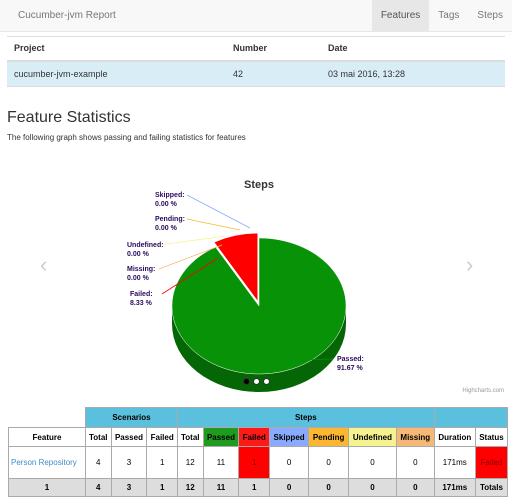 The width and height of the screenshot is (512, 502). What do you see at coordinates (213, 224) in the screenshot?
I see `leader-pending` at bounding box center [213, 224].